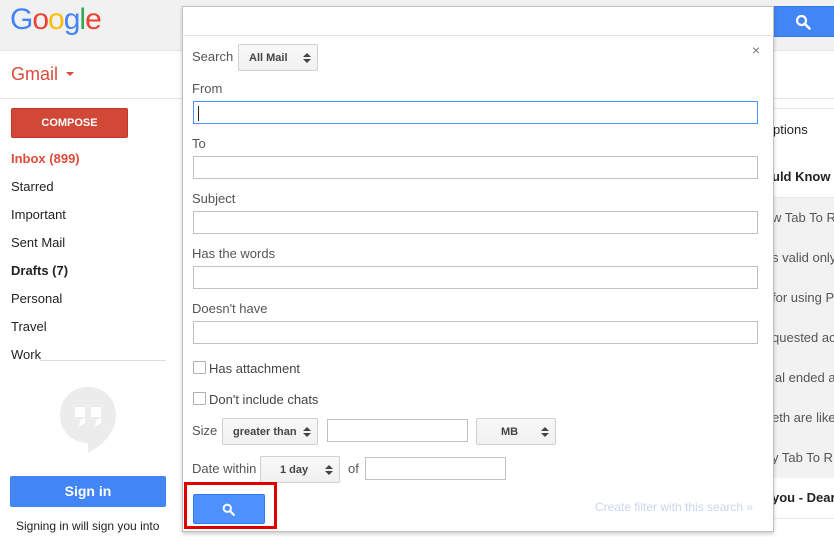 This screenshot has height=537, width=834. Describe the element at coordinates (268, 58) in the screenshot. I see `search-scope-value: All Mail` at that location.